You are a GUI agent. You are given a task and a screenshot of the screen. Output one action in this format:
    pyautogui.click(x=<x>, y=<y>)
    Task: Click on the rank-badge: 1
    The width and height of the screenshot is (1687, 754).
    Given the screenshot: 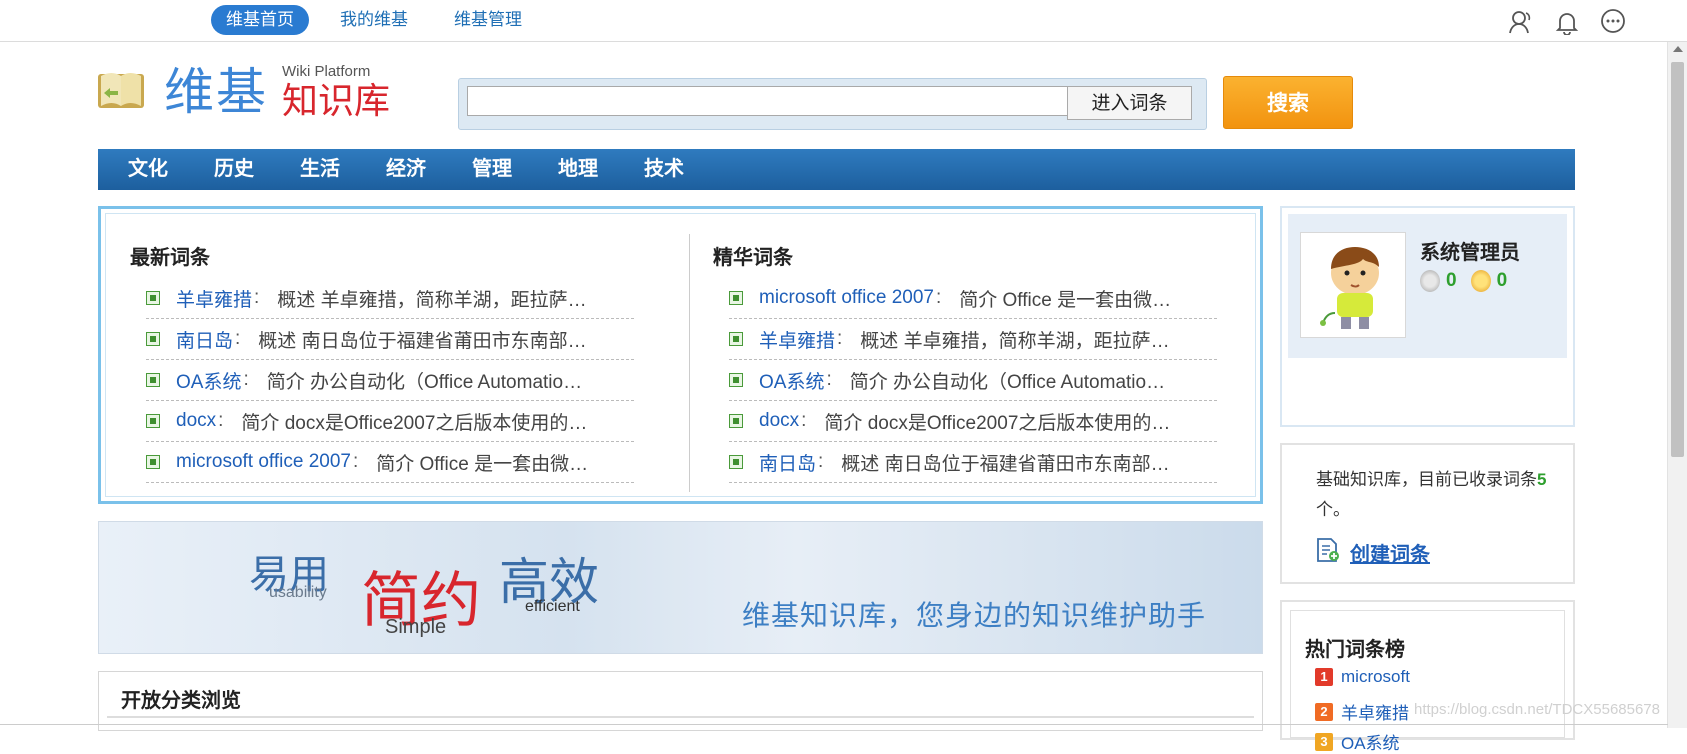 What is the action you would take?
    pyautogui.click(x=1324, y=677)
    